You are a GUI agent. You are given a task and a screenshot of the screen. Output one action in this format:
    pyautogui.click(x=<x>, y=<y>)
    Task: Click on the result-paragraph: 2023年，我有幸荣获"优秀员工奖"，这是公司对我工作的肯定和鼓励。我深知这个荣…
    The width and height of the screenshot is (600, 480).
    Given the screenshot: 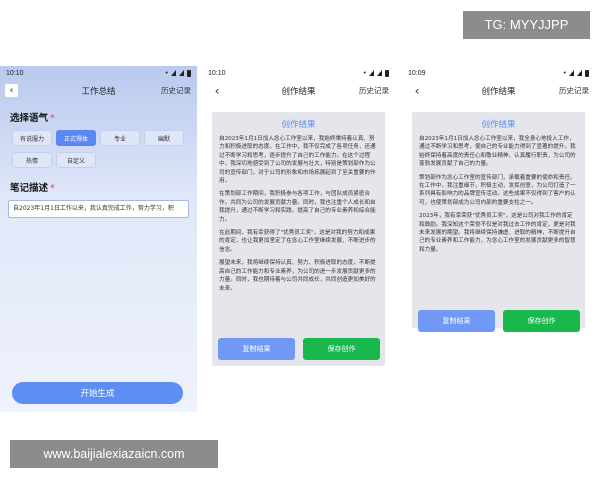 What is the action you would take?
    pyautogui.click(x=497, y=233)
    